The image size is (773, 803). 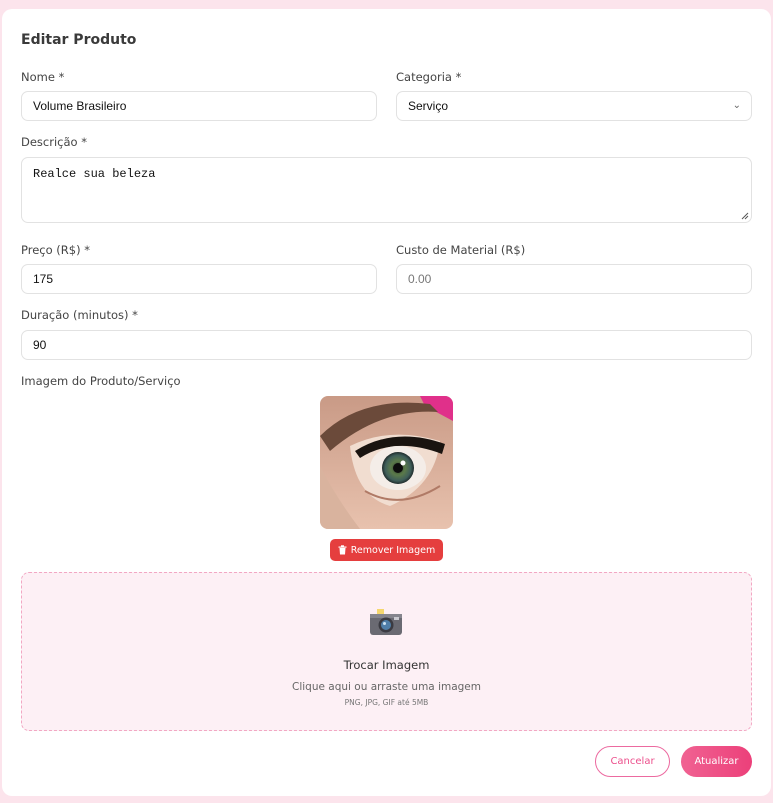 I want to click on product-image, so click(x=386, y=462).